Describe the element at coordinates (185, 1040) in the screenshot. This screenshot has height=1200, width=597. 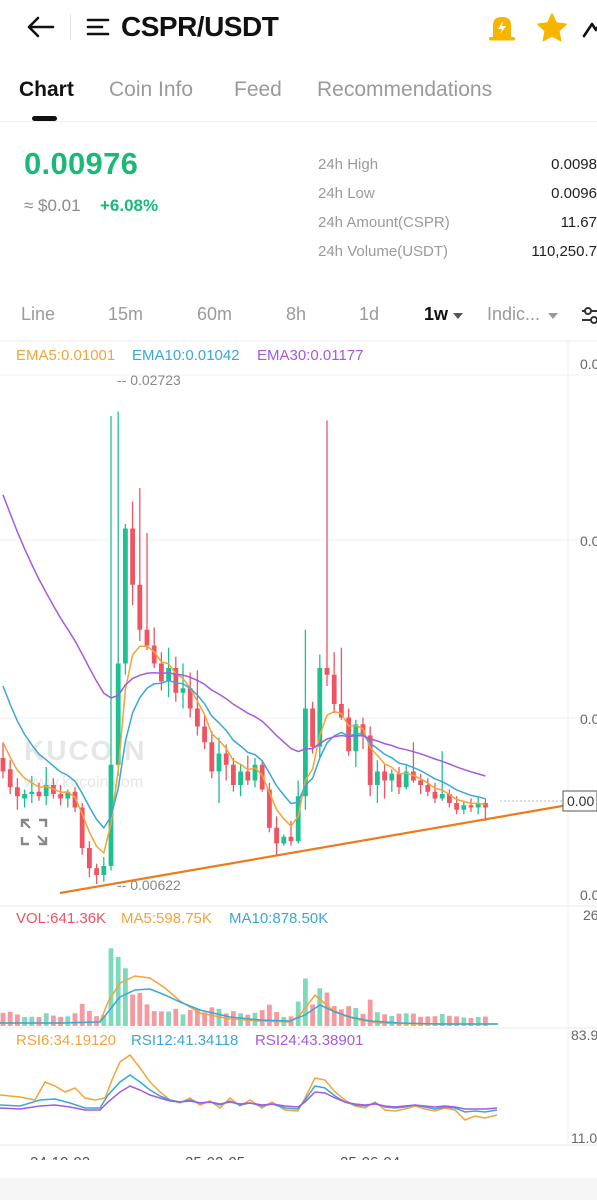
I see `rsi12-legend: RSI12:41.34118` at that location.